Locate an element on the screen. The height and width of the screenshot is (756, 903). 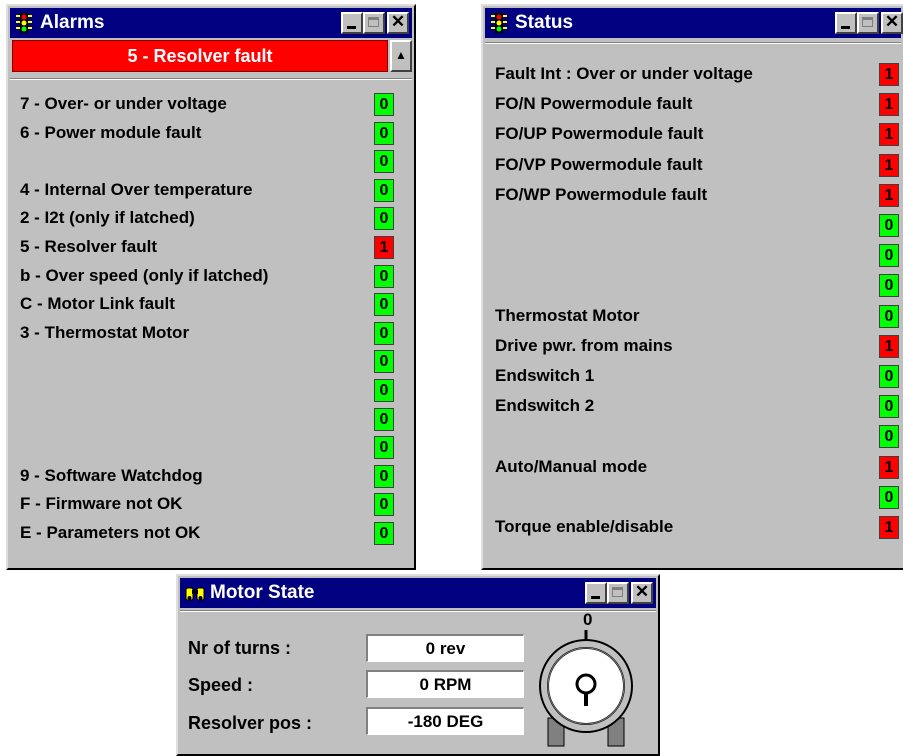
alarm-row-label: 7 - Over- or under voltage is located at coordinates (123, 103).